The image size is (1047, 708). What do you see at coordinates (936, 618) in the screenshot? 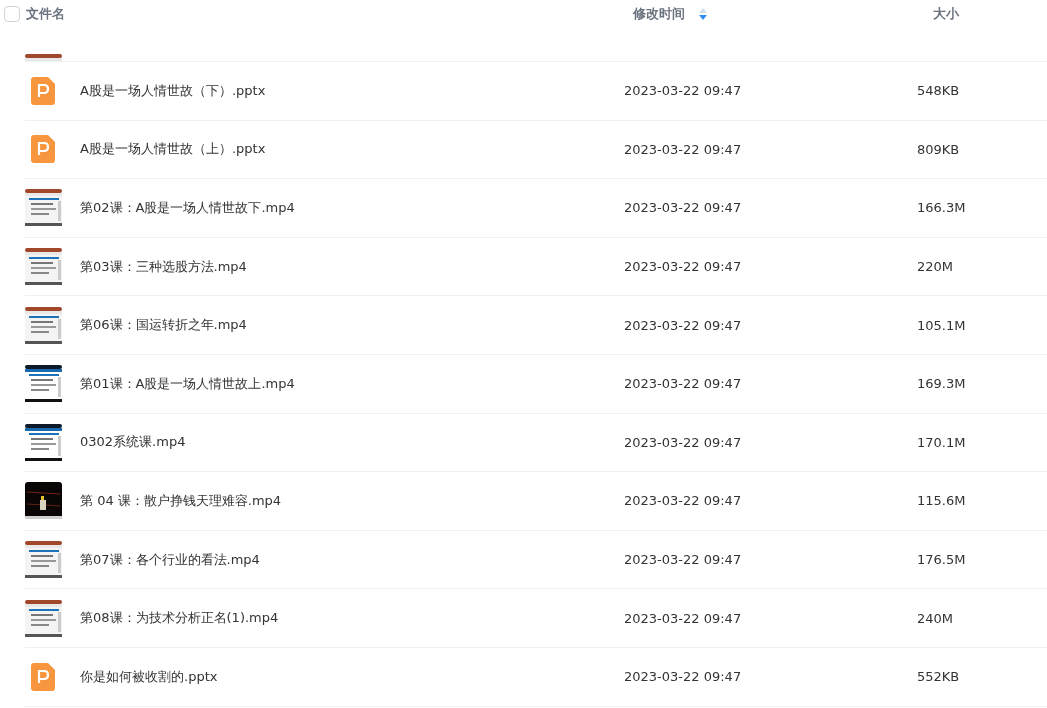
I see `file-size: 240M` at bounding box center [936, 618].